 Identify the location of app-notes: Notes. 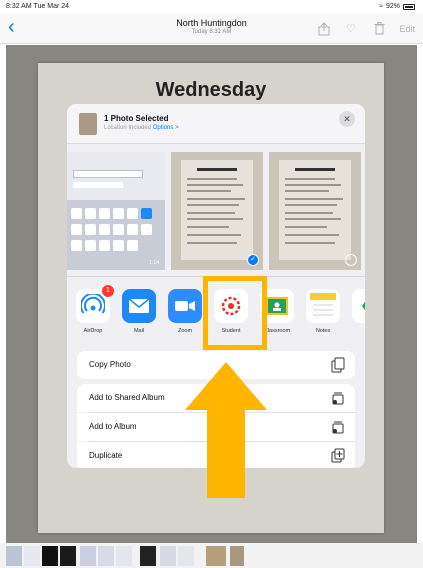
(323, 311).